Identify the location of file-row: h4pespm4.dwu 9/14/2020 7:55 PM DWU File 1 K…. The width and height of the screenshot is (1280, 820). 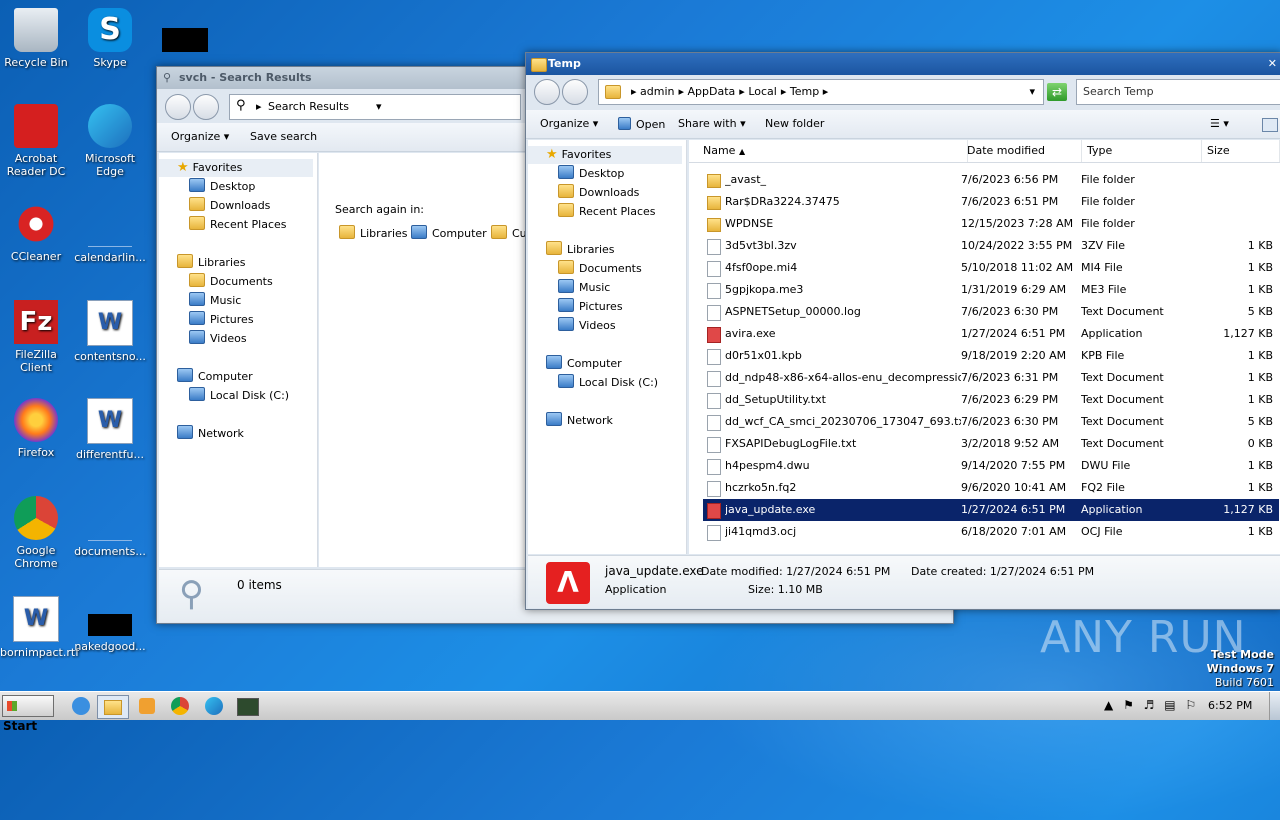
(991, 466).